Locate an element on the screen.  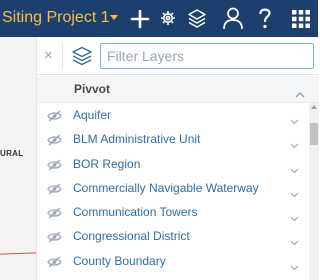
scroll-up-arrow-icon is located at coordinates (314, 107).